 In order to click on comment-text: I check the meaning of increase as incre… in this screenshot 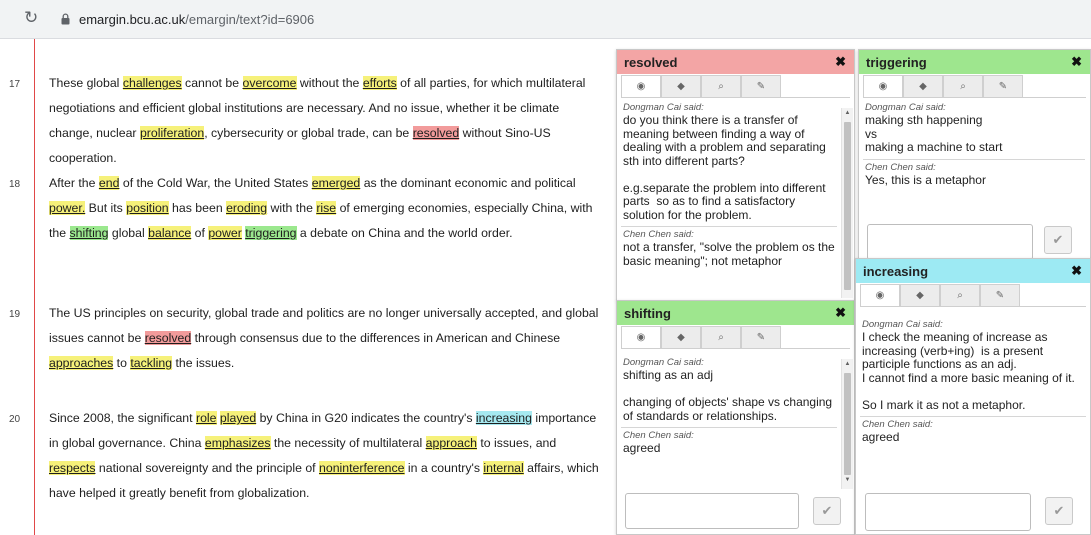, I will do `click(968, 371)`.